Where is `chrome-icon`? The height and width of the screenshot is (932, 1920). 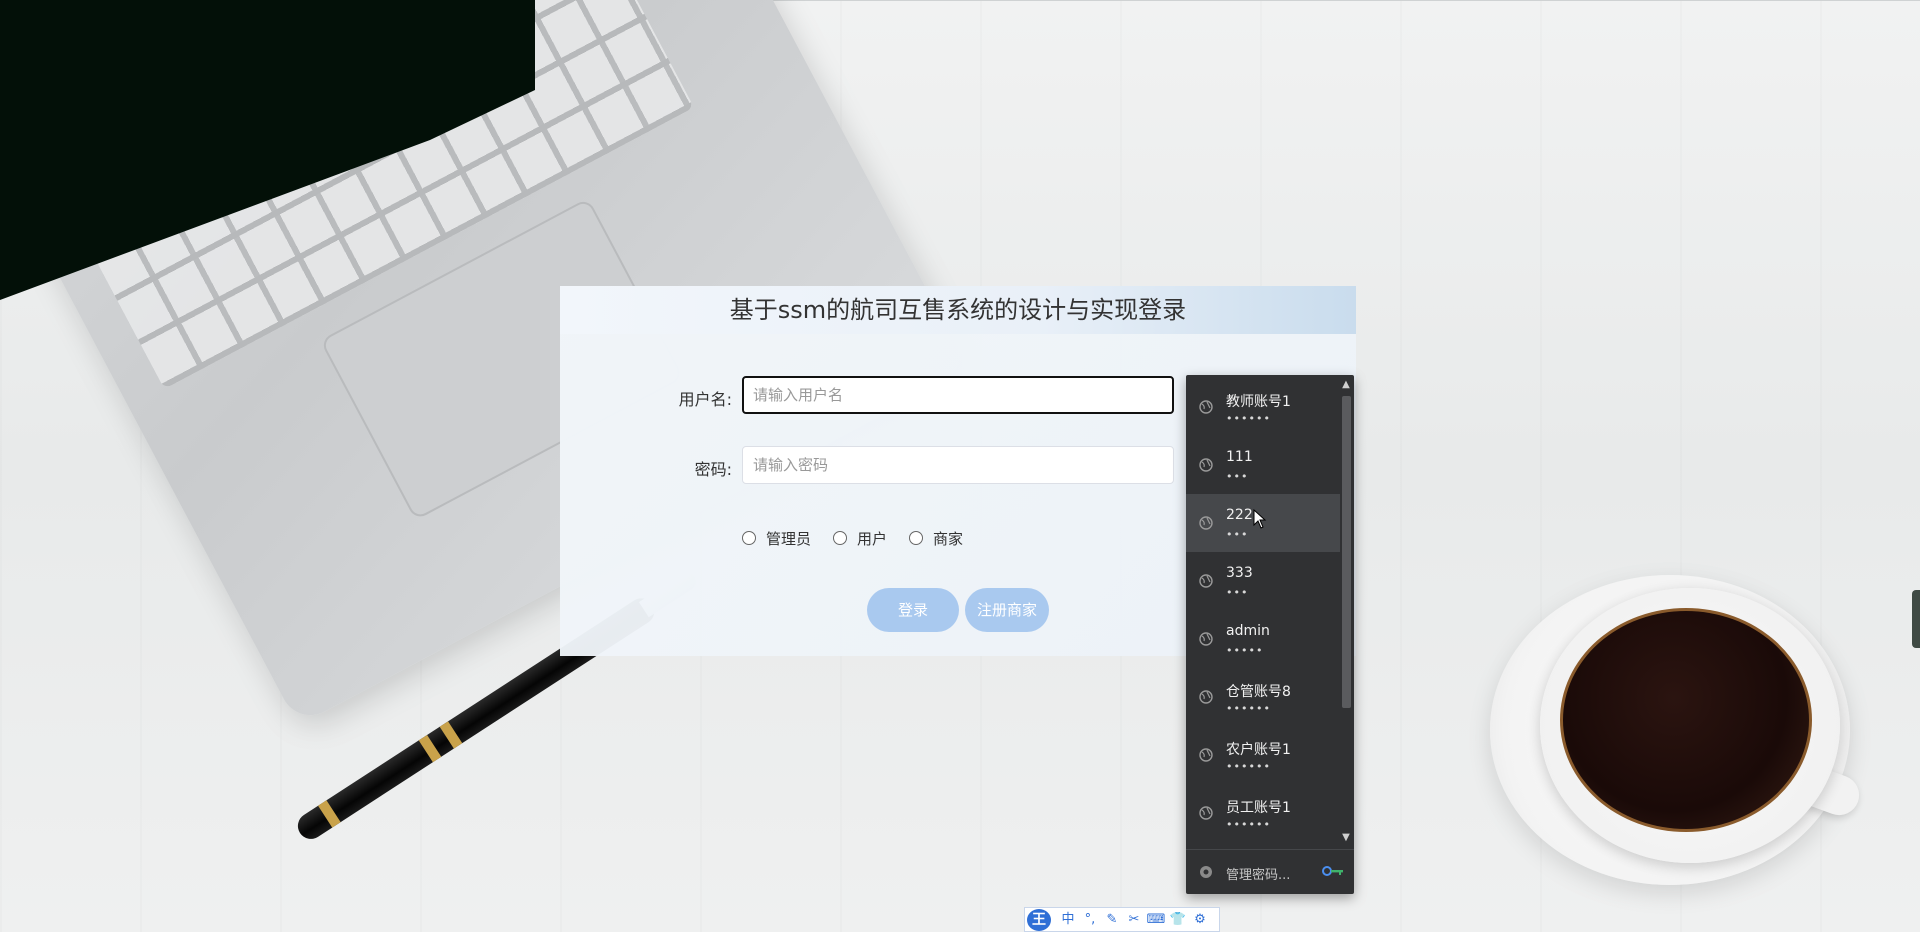
chrome-icon is located at coordinates (1206, 872).